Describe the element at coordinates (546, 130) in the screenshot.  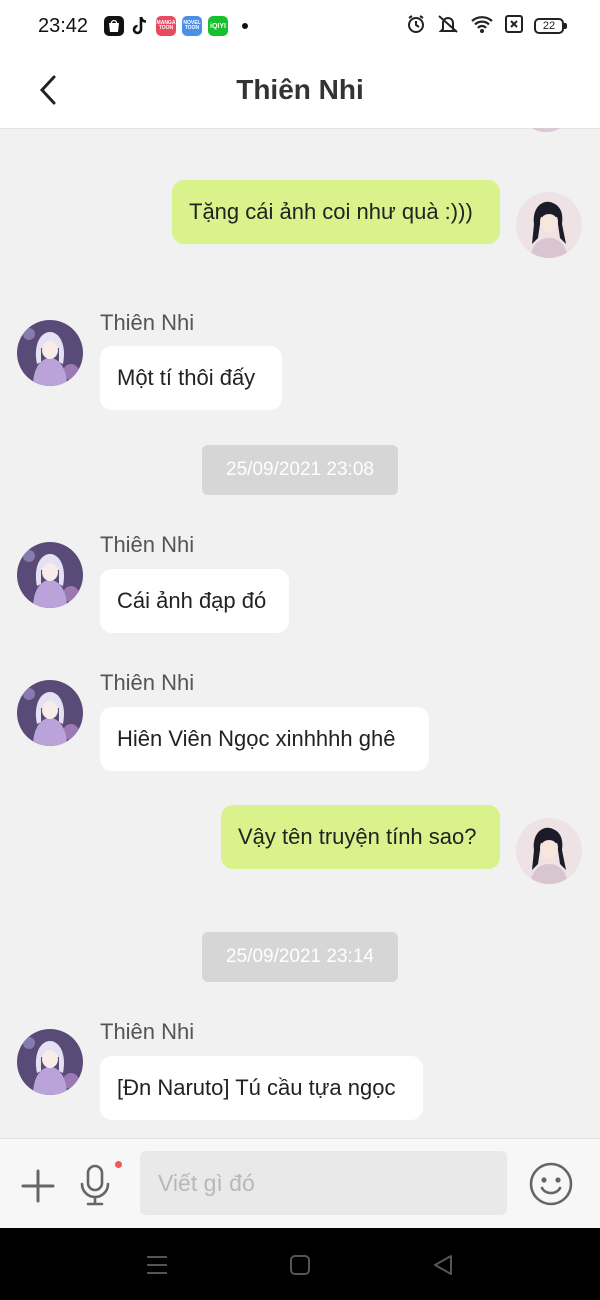
I see `avatar` at that location.